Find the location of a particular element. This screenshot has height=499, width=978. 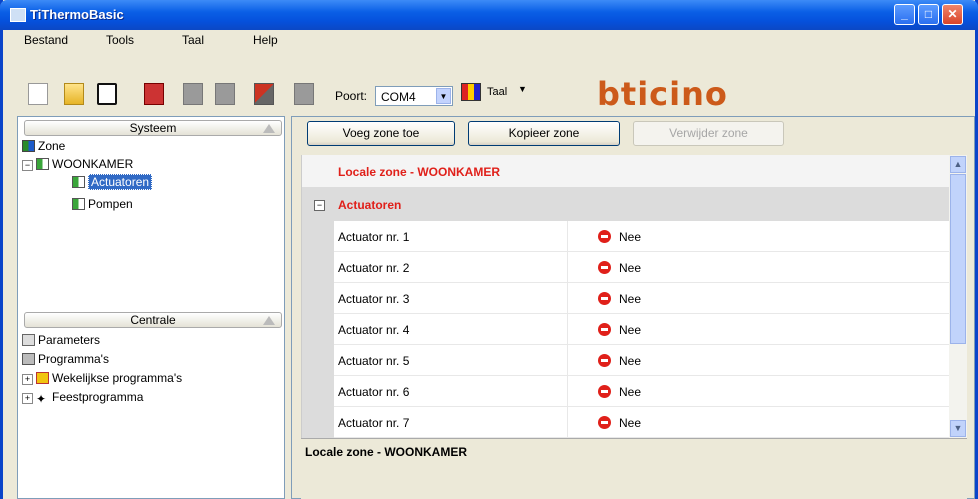

delete-icon is located at coordinates (154, 94).